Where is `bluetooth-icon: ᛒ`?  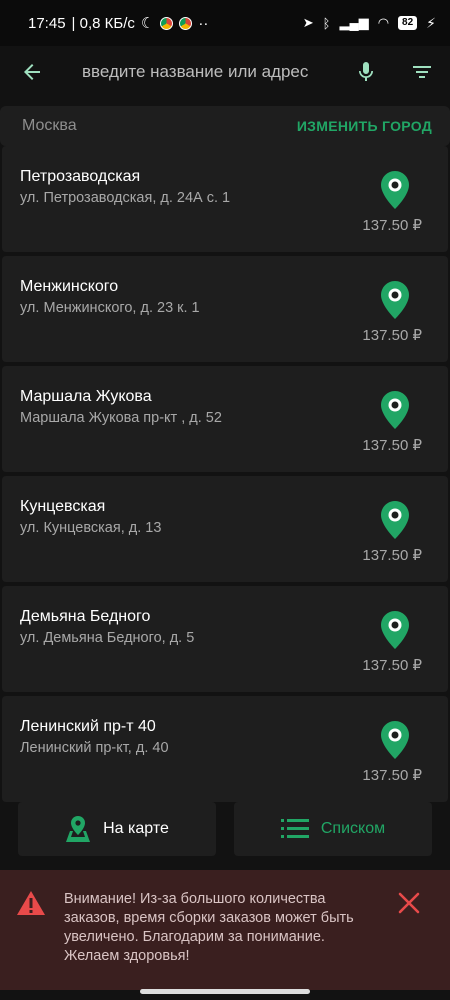
bluetooth-icon: ᛒ is located at coordinates (326, 23).